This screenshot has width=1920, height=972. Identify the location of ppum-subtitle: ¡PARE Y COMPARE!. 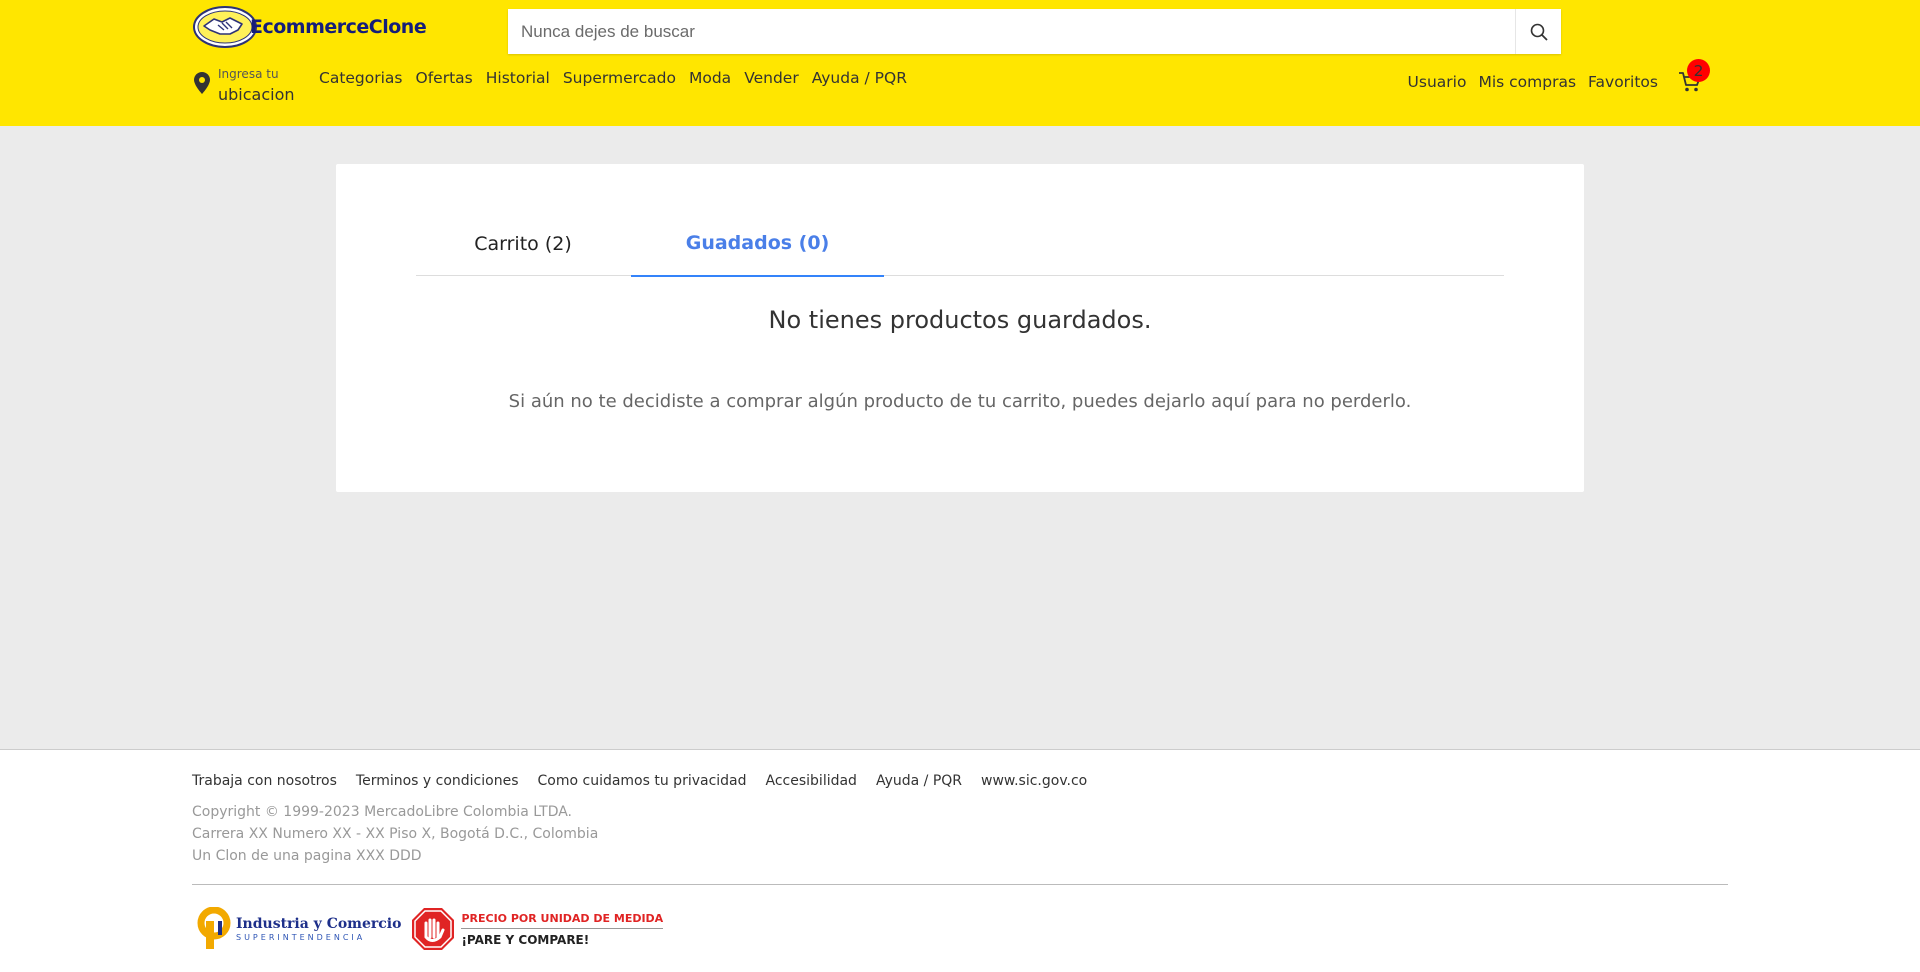
(525, 939).